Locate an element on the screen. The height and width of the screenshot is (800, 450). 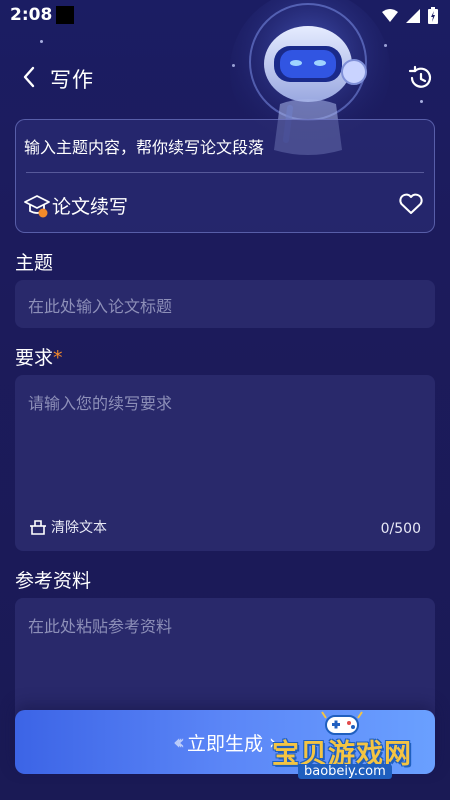
template-card: 输入主题内容，帮你续写论文段落 论文续写 is located at coordinates (225, 176).